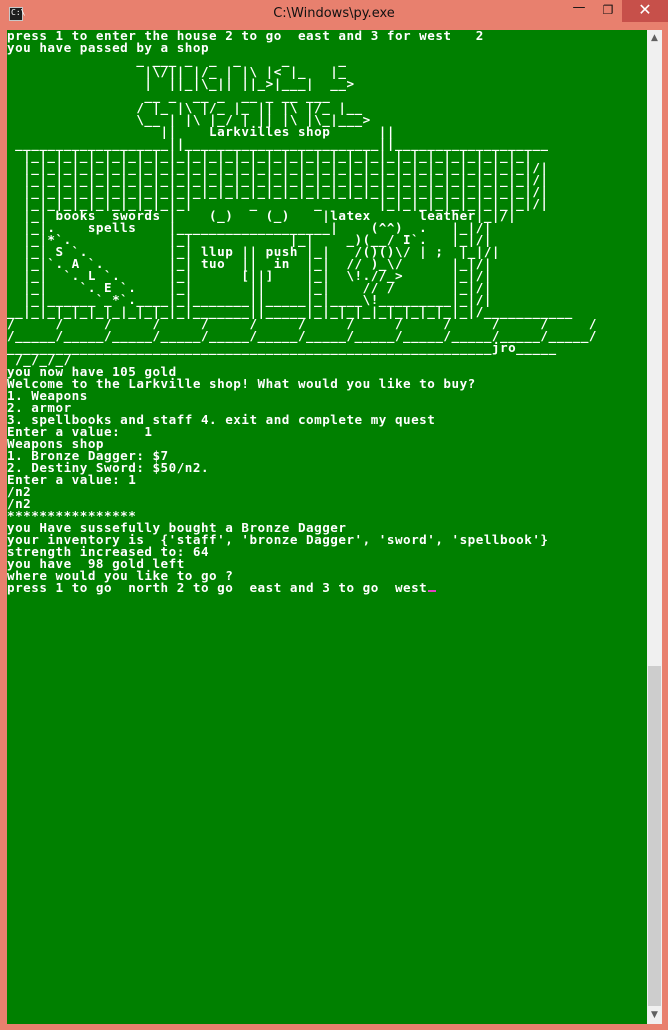 This screenshot has width=668, height=1030. I want to click on scroll-down-icon: ▼, so click(654, 1015).